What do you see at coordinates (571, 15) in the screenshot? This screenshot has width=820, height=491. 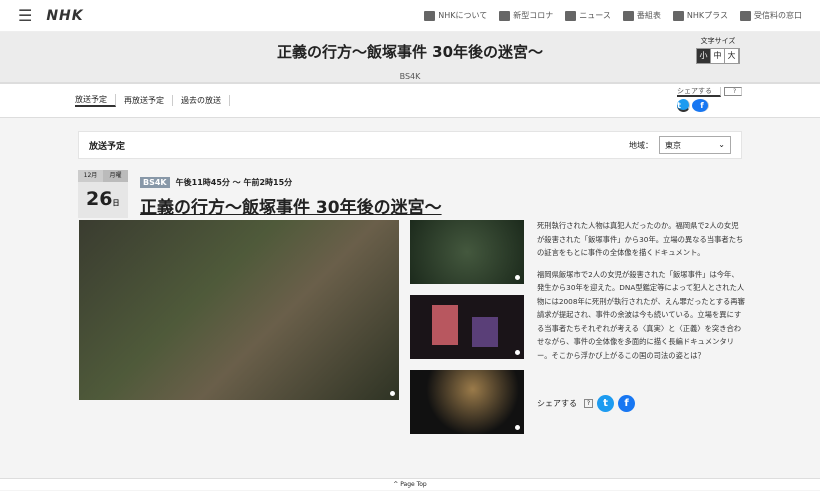 I see `news-icon` at bounding box center [571, 15].